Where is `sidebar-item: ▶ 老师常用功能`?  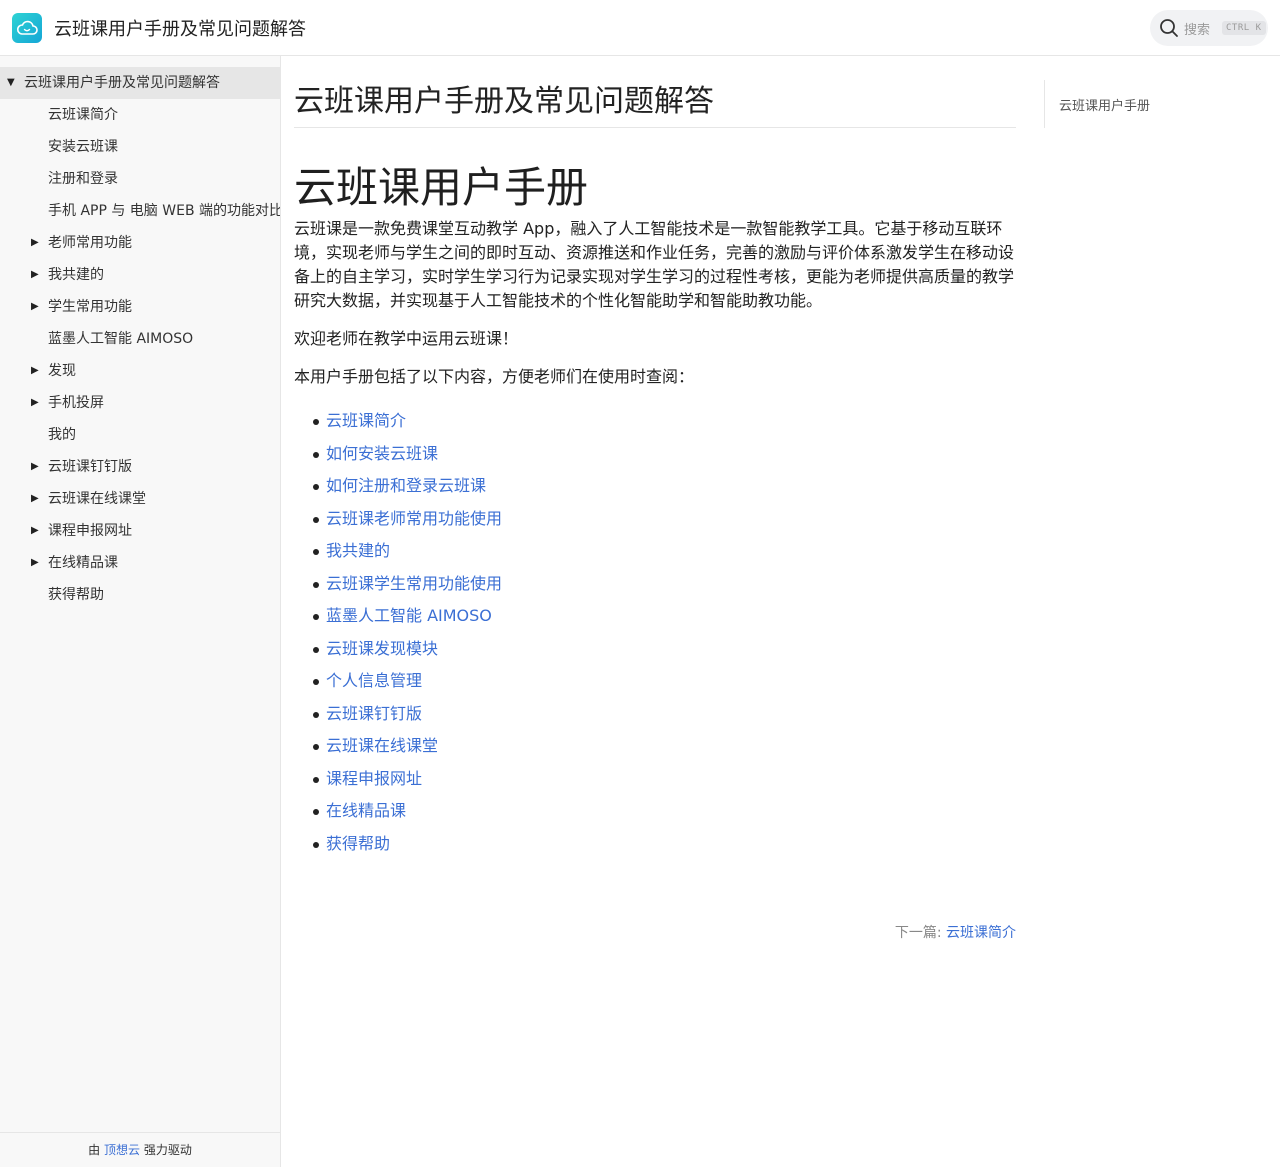 sidebar-item: ▶ 老师常用功能 is located at coordinates (140, 243).